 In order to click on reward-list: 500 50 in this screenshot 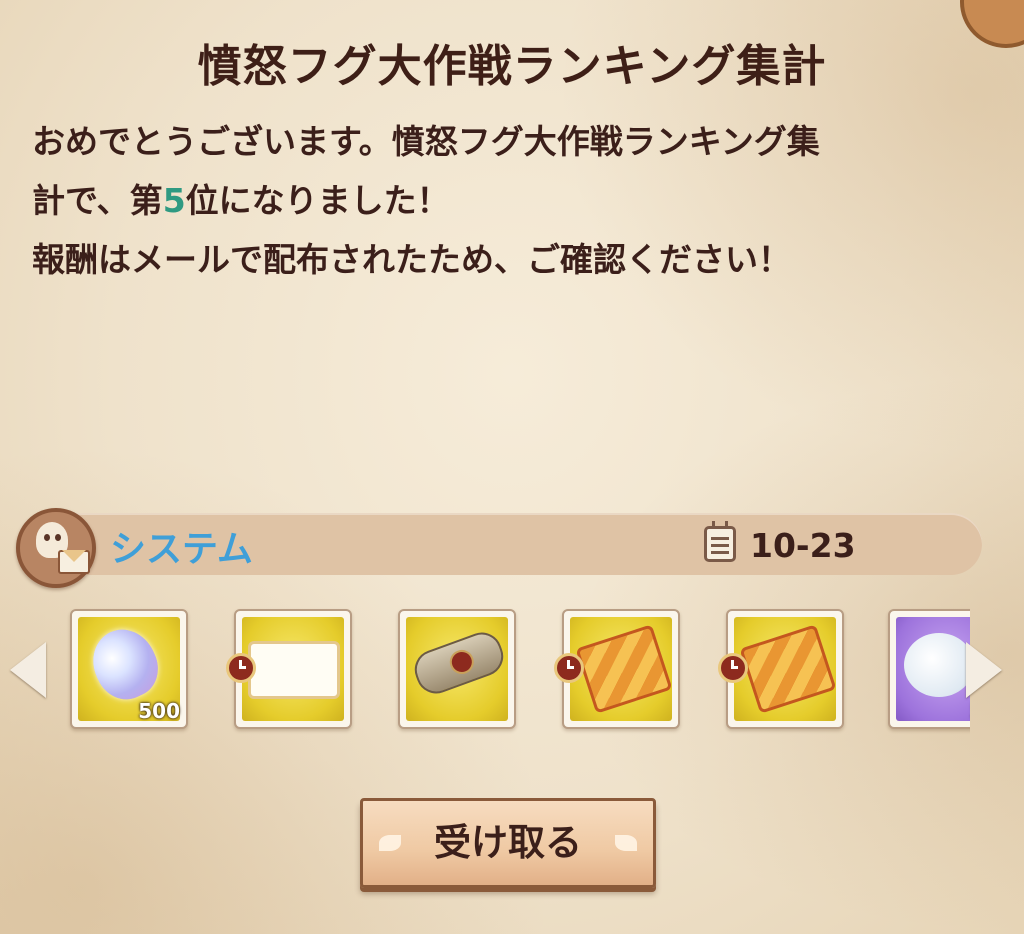, I will do `click(515, 670)`.